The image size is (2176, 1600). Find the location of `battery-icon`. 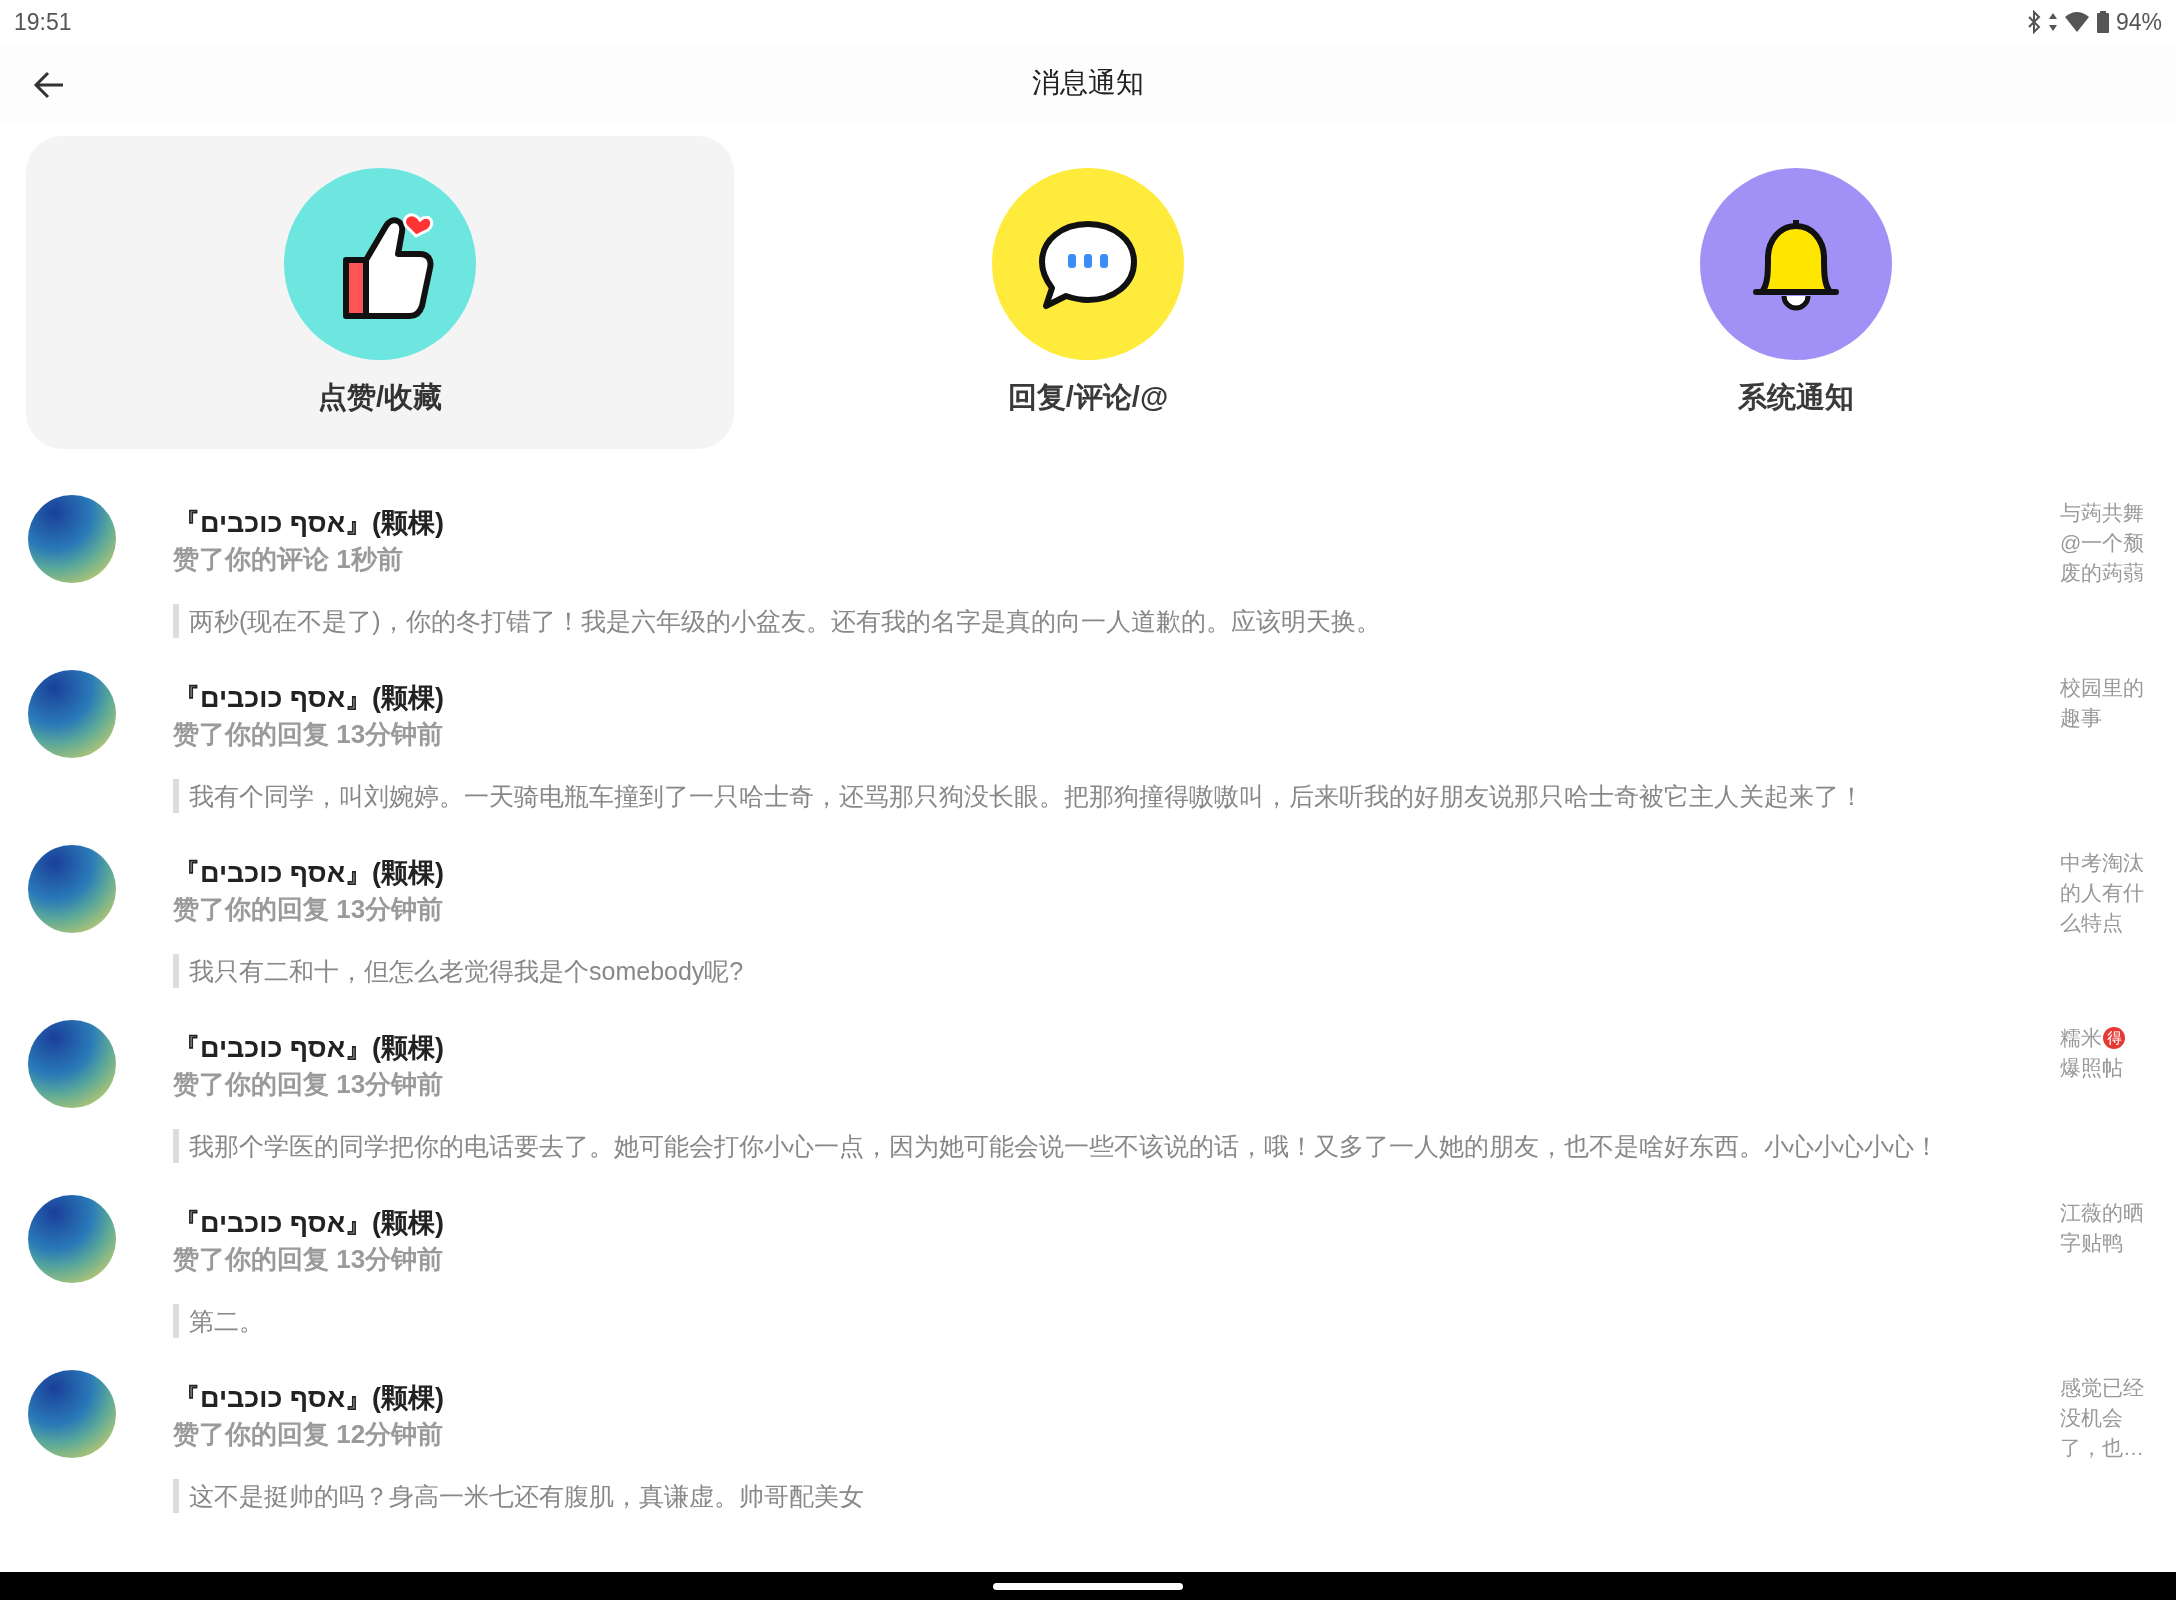

battery-icon is located at coordinates (2102, 22).